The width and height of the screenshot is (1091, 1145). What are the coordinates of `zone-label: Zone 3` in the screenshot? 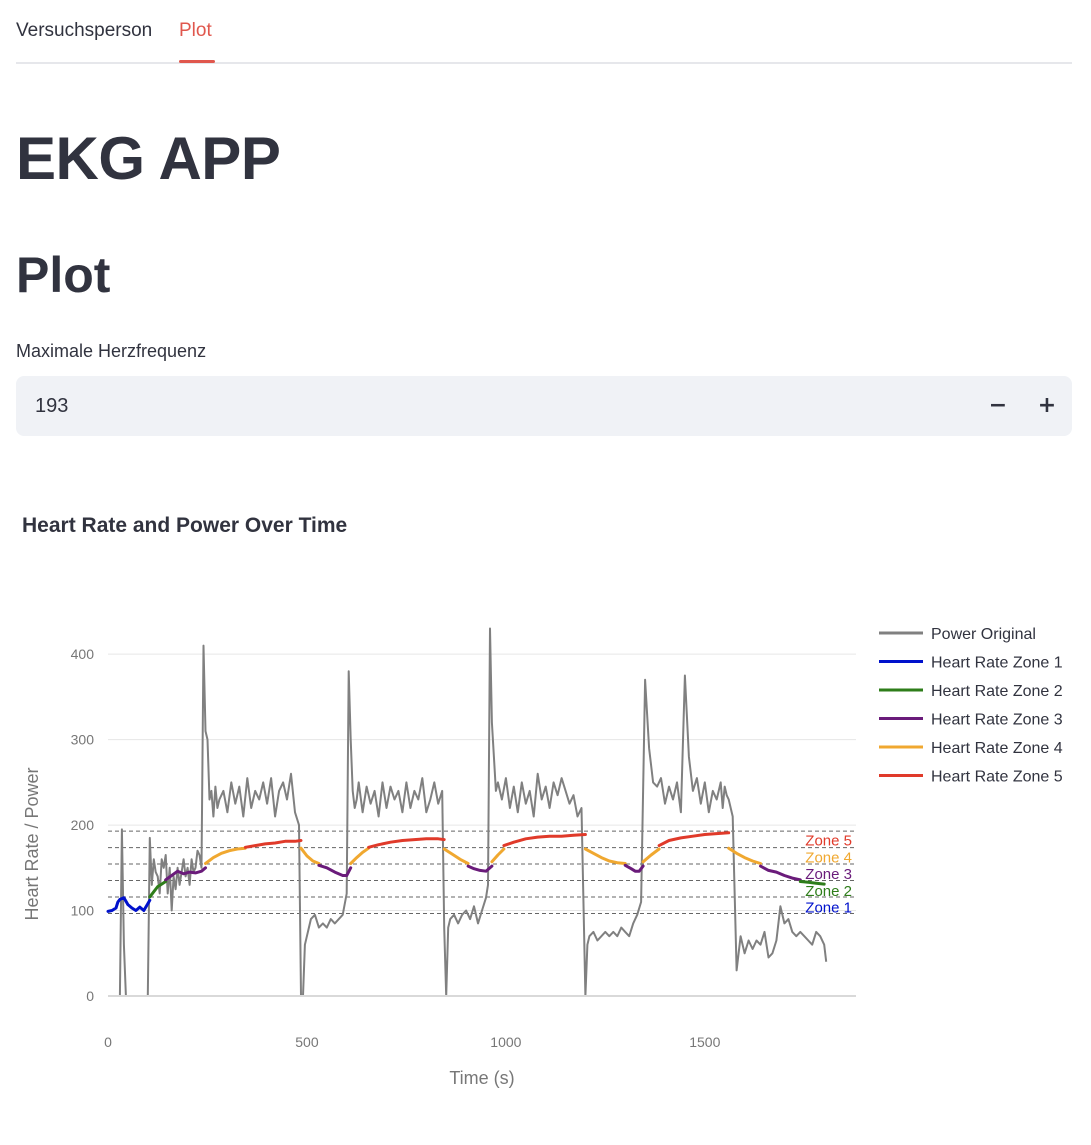 It's located at (828, 874).